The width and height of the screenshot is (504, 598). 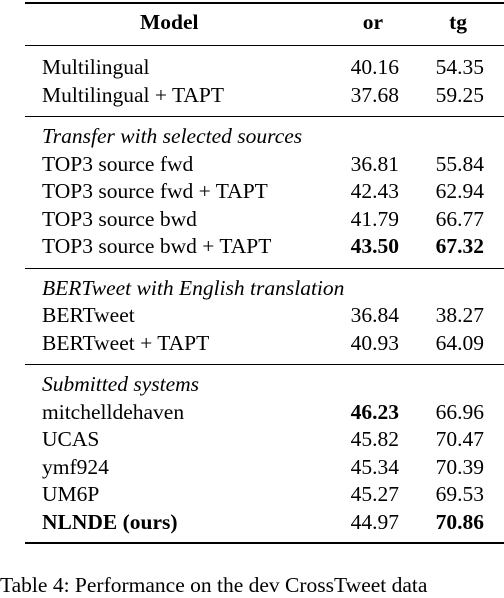 What do you see at coordinates (264, 543) in the screenshot?
I see `bottom-rule` at bounding box center [264, 543].